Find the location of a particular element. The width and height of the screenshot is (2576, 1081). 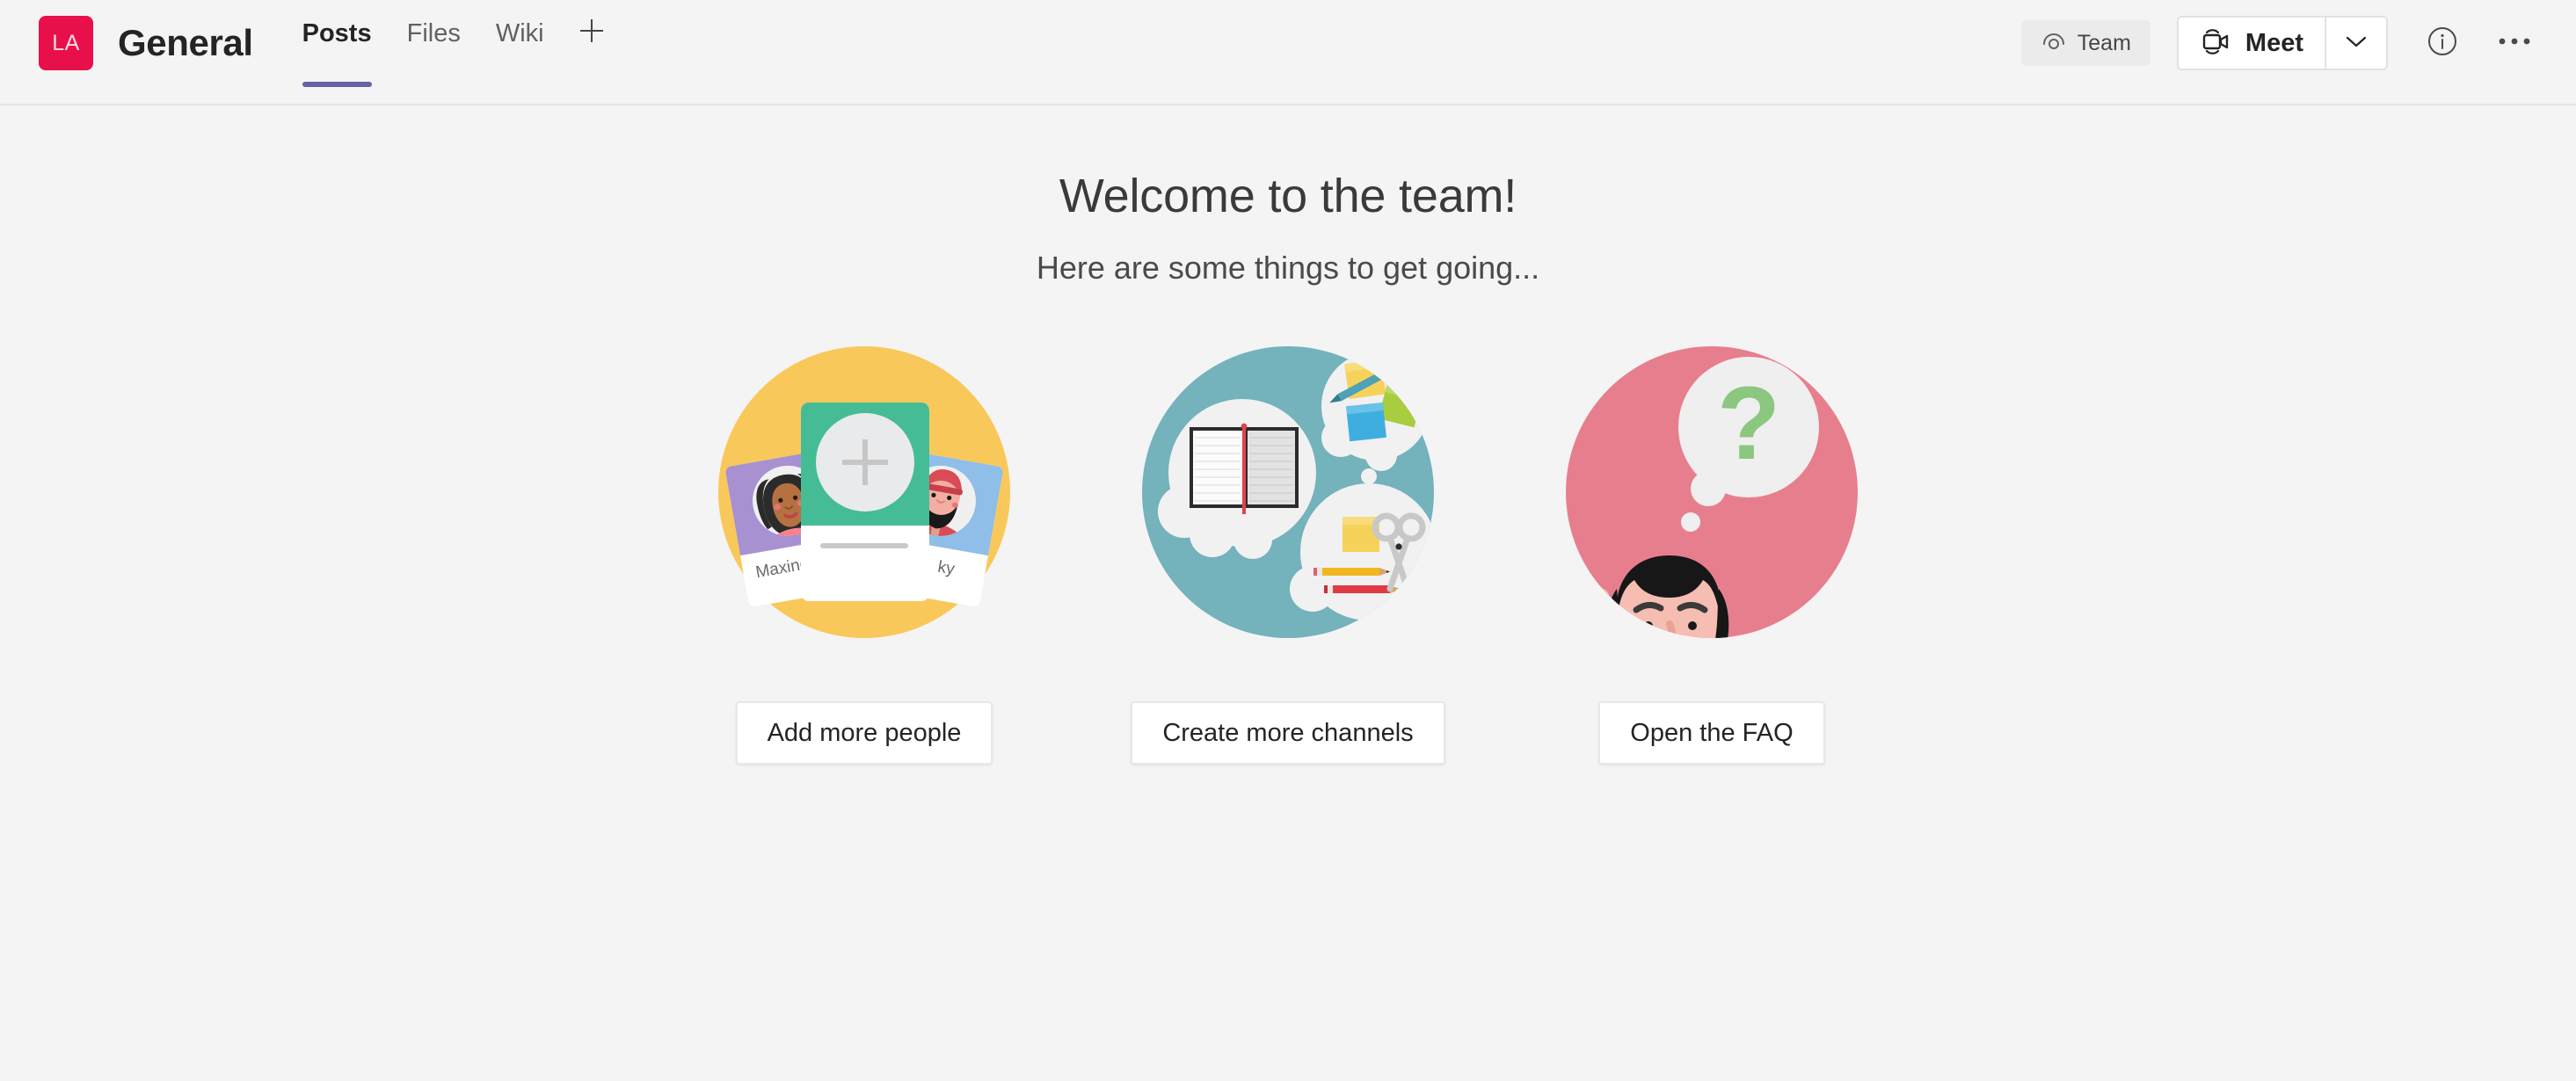

add-tab-button is located at coordinates (585, 26).